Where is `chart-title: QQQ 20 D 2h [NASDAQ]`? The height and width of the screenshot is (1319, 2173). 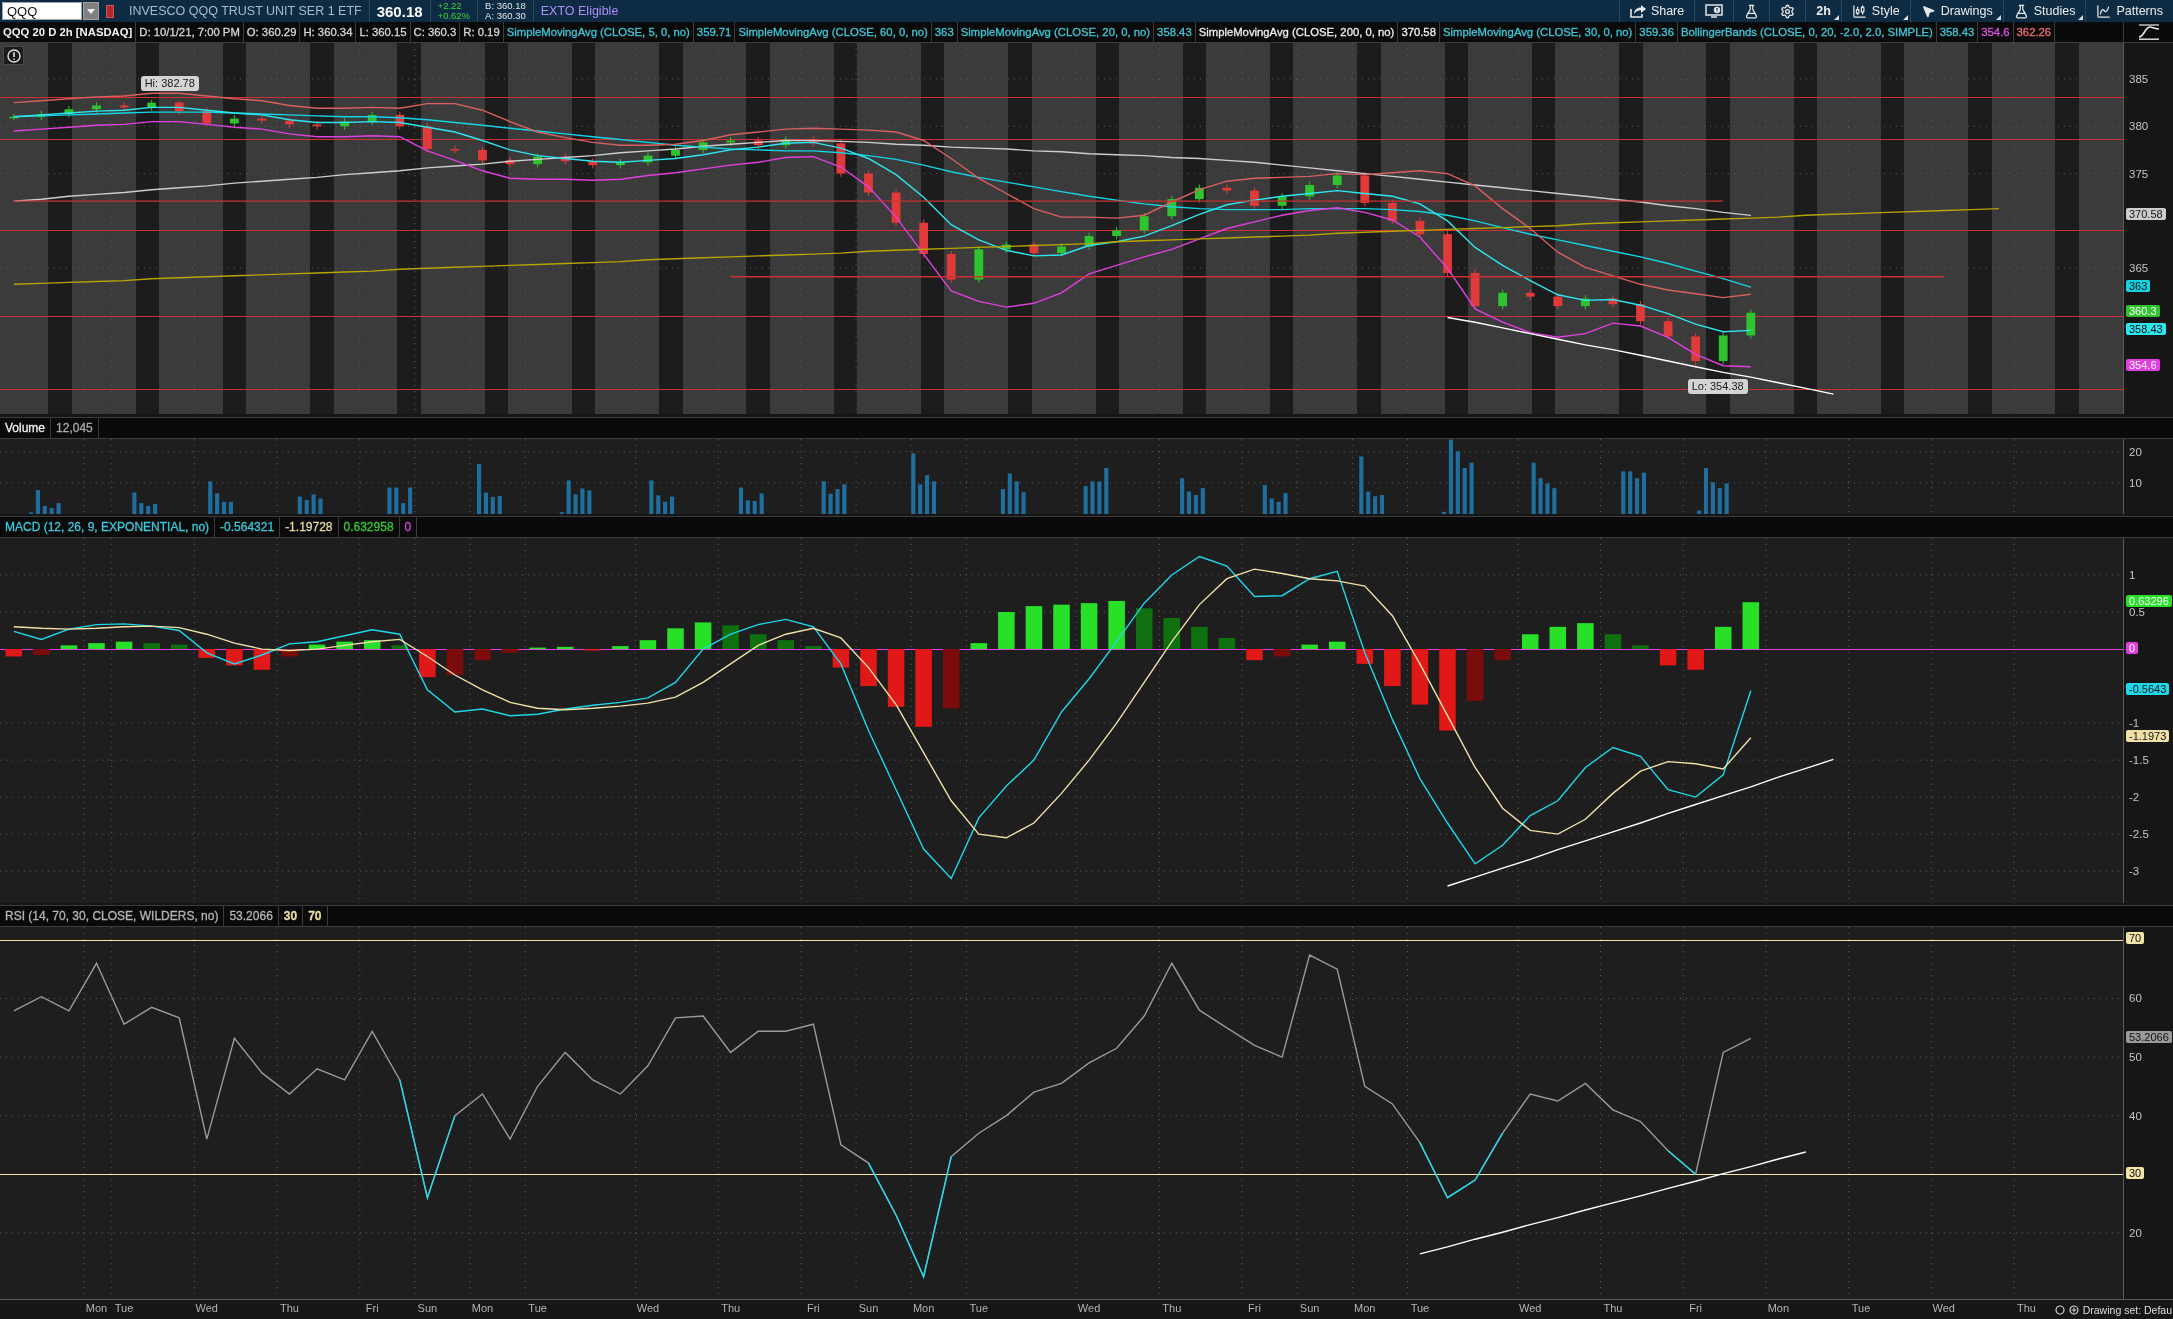
chart-title: QQQ 20 D 2h [NASDAQ] is located at coordinates (68, 32).